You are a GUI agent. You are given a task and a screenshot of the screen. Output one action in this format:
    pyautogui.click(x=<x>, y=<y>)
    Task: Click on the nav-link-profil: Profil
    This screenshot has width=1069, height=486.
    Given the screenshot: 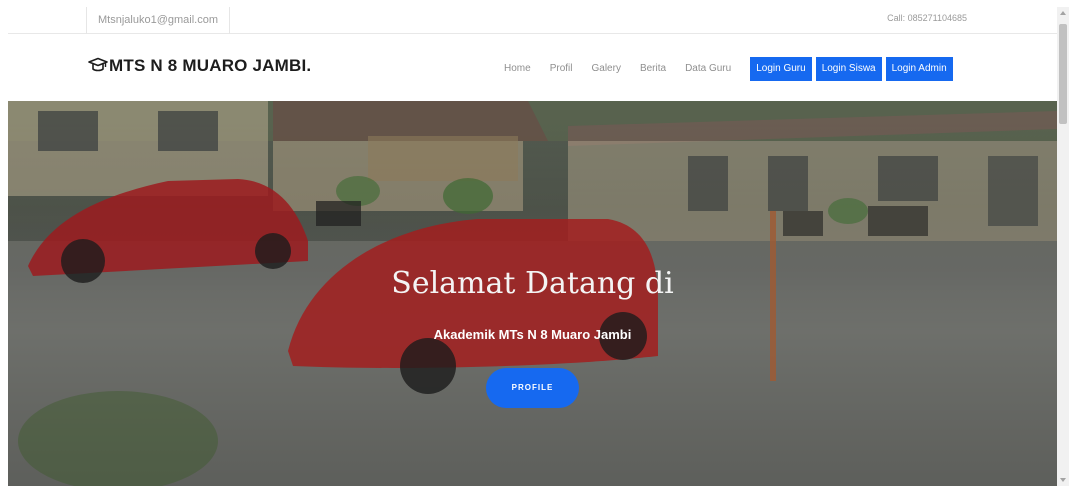 What is the action you would take?
    pyautogui.click(x=561, y=69)
    